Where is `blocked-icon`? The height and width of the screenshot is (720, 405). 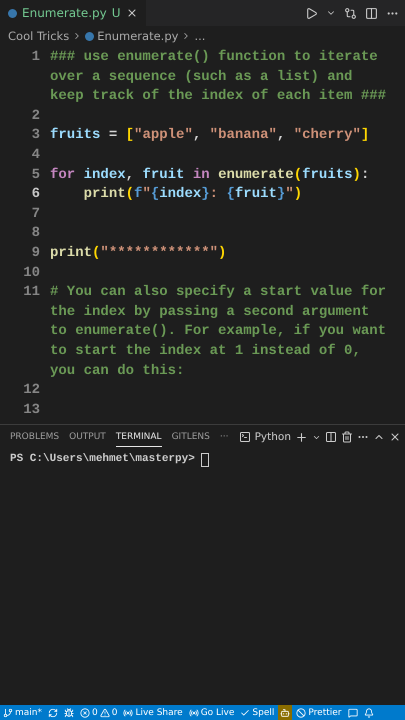
blocked-icon is located at coordinates (301, 713).